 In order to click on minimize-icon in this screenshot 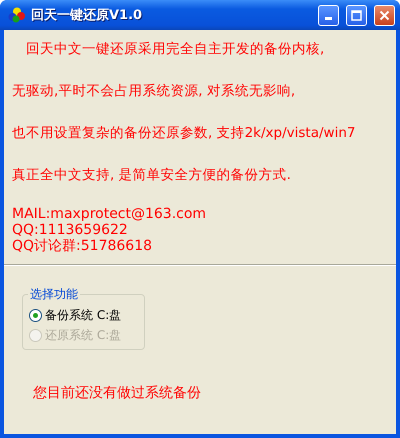, I will do `click(328, 18)`.